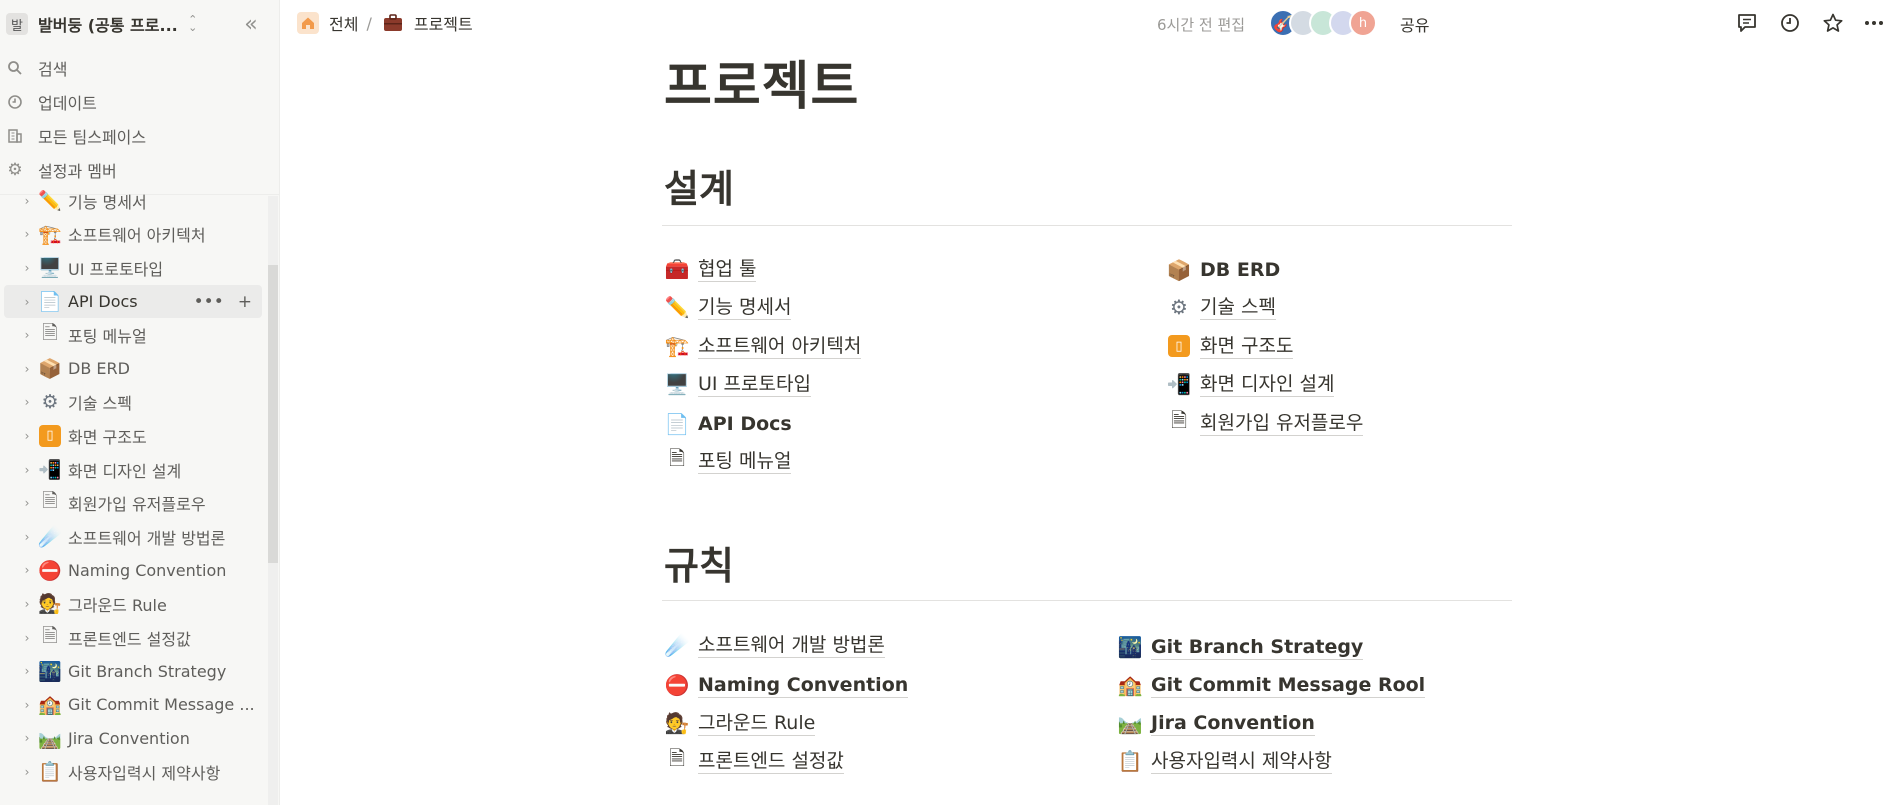 The height and width of the screenshot is (805, 1896). I want to click on page-link: 🏫 Git Commit Message Rool, so click(1271, 685).